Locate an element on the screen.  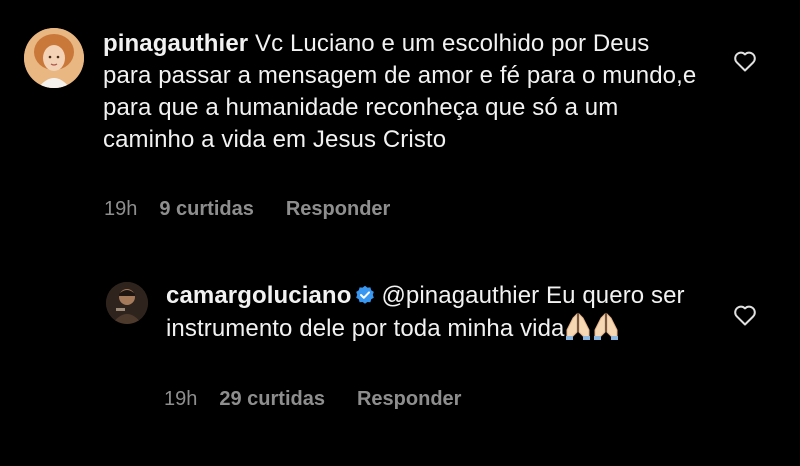
reply-username: camargoluciano is located at coordinates (258, 295).